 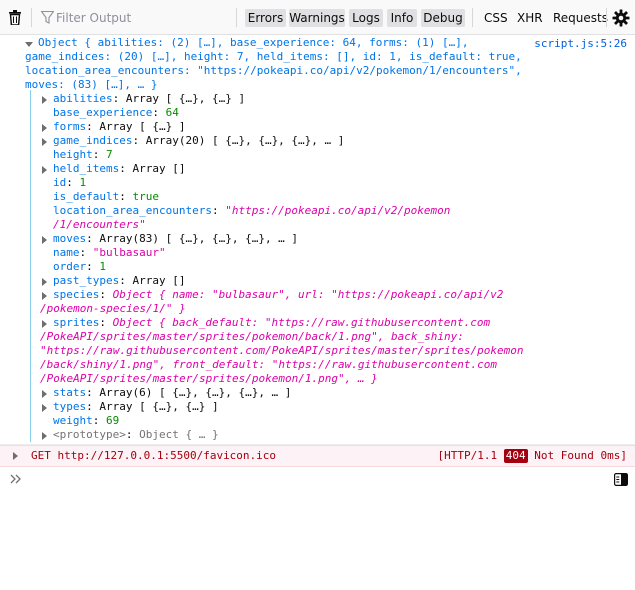 What do you see at coordinates (141, 18) in the screenshot?
I see `filter-output-input` at bounding box center [141, 18].